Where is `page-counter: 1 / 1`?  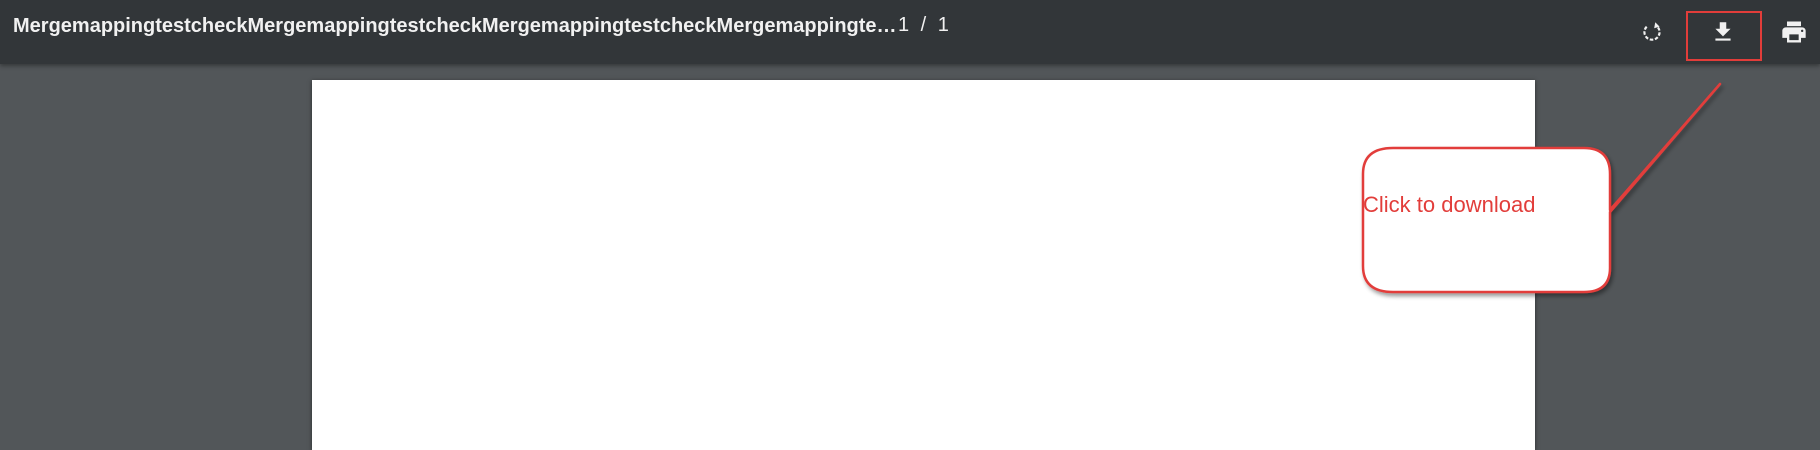 page-counter: 1 / 1 is located at coordinates (923, 25).